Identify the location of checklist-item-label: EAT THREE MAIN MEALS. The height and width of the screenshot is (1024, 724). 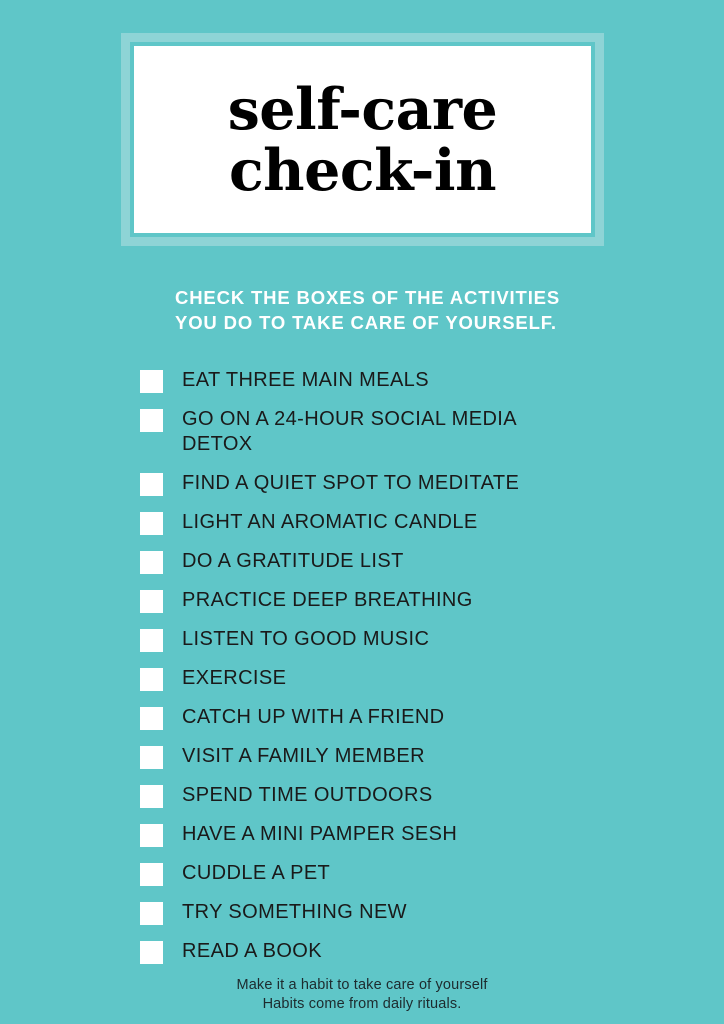
(305, 380).